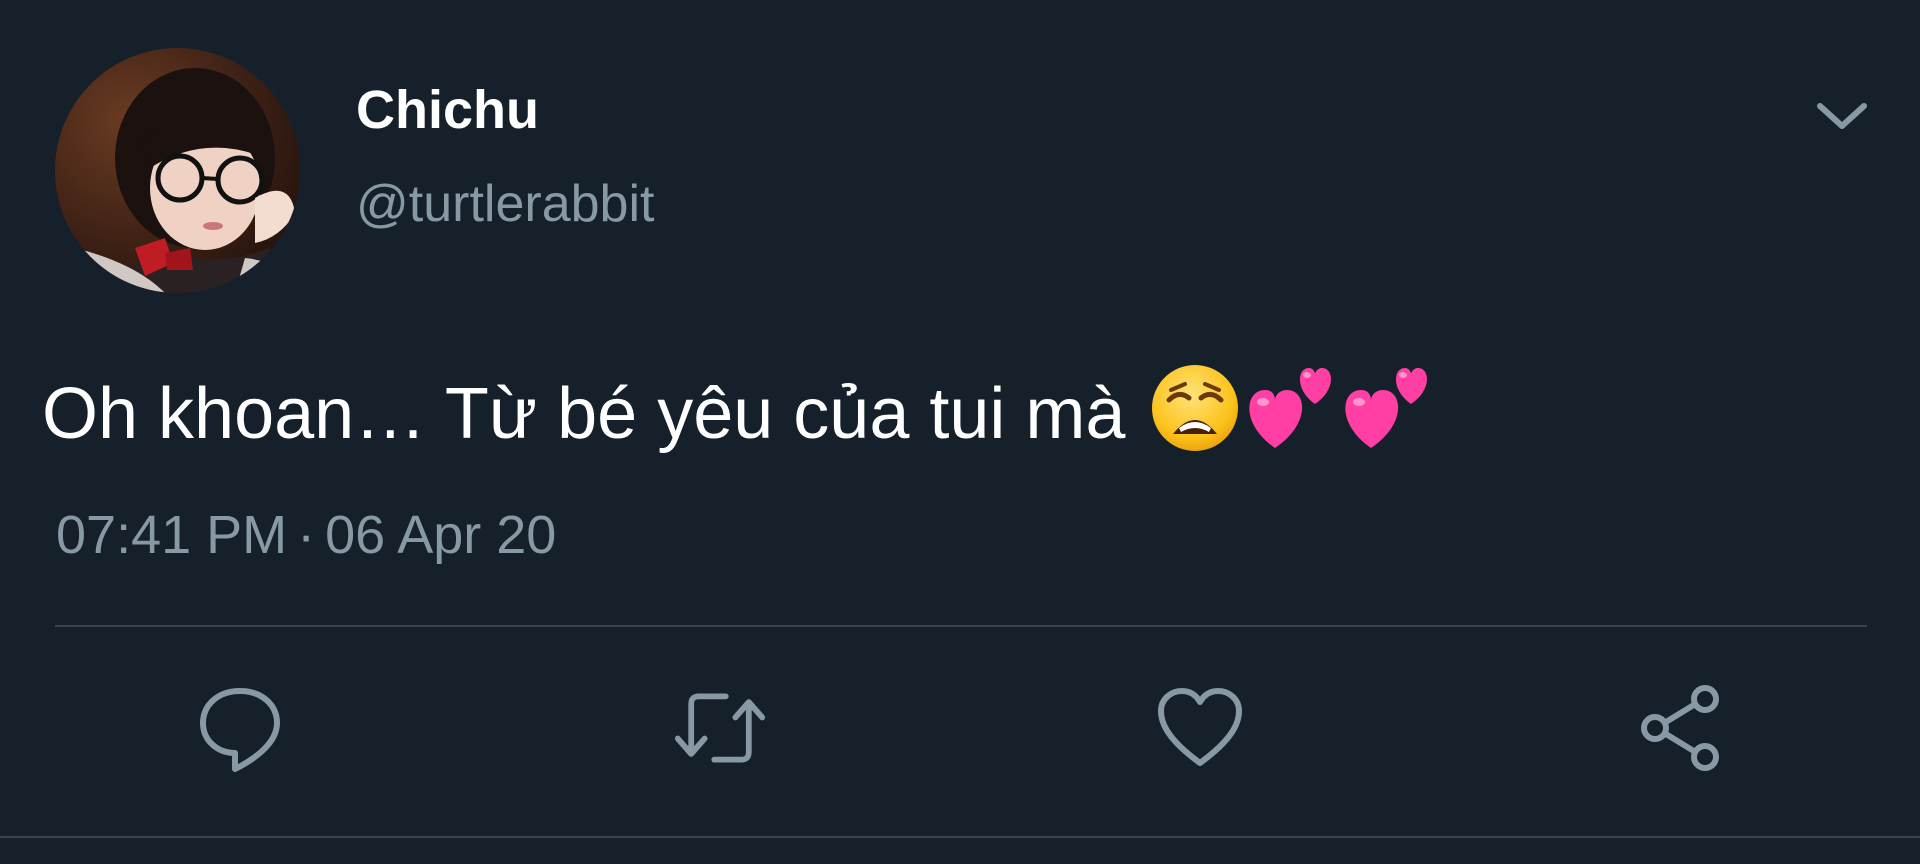  What do you see at coordinates (447, 110) in the screenshot?
I see `display-name: Chichu` at bounding box center [447, 110].